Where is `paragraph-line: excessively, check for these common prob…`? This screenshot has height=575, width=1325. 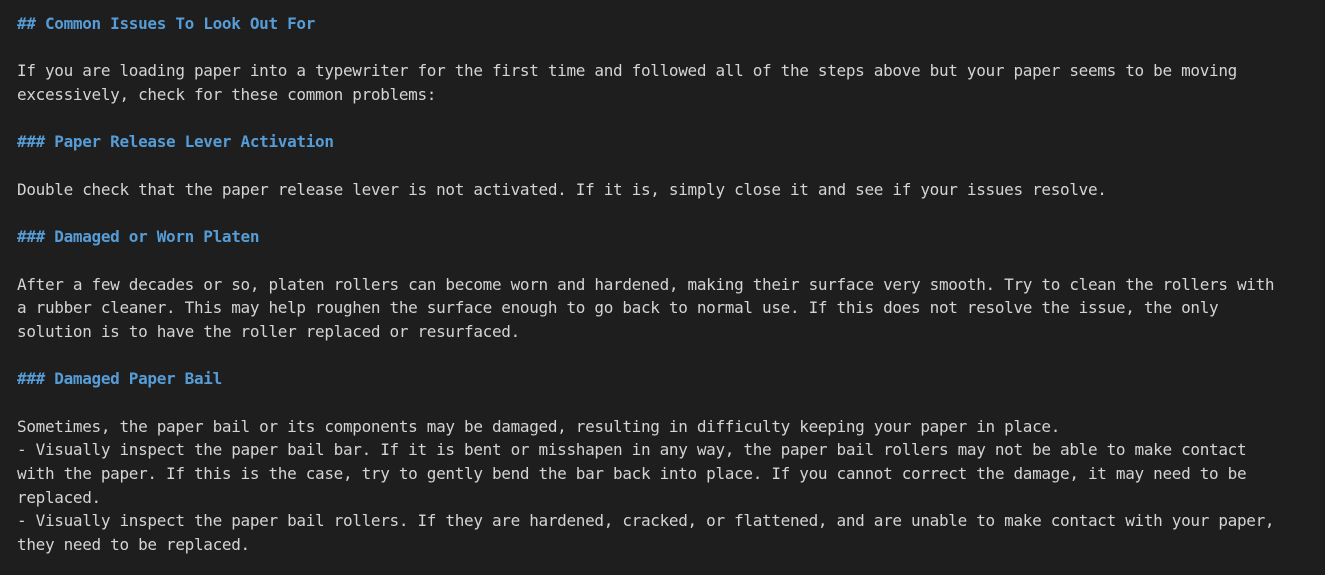
paragraph-line: excessively, check for these common prob… is located at coordinates (227, 95).